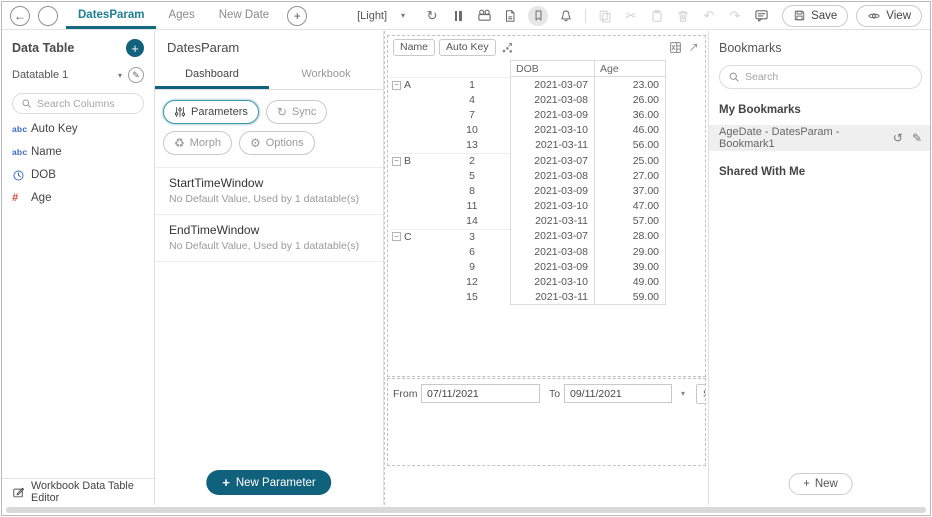 Image resolution: width=932 pixels, height=517 pixels. I want to click on tab-datesparam: DatesParam, so click(111, 15).